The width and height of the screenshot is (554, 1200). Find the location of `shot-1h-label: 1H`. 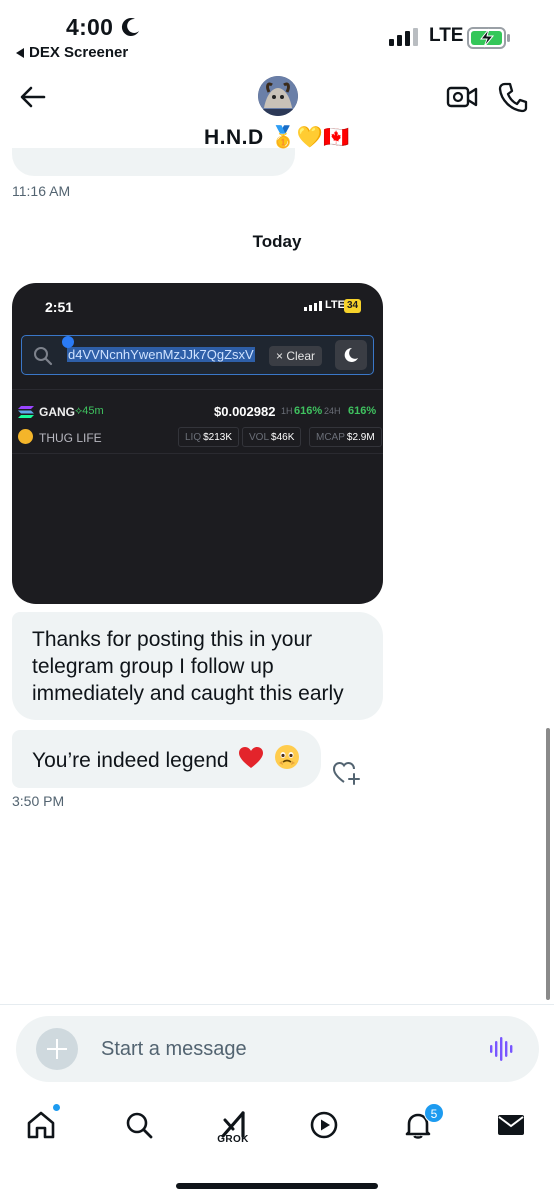

shot-1h-label: 1H is located at coordinates (287, 411).